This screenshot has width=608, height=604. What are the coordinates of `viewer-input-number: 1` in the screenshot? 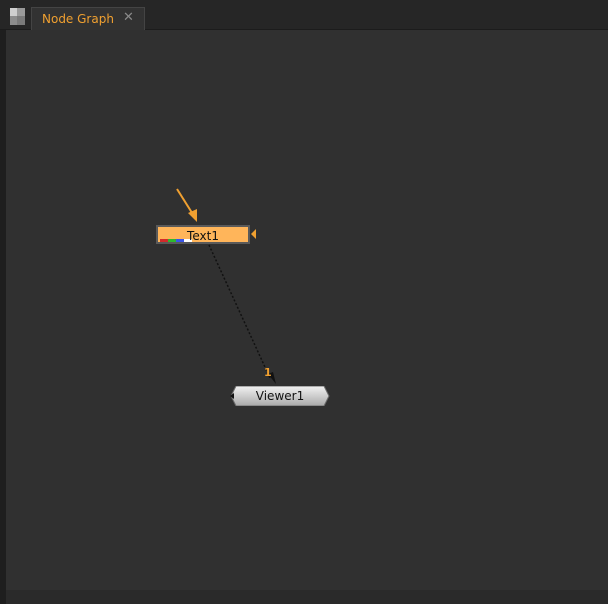 It's located at (268, 372).